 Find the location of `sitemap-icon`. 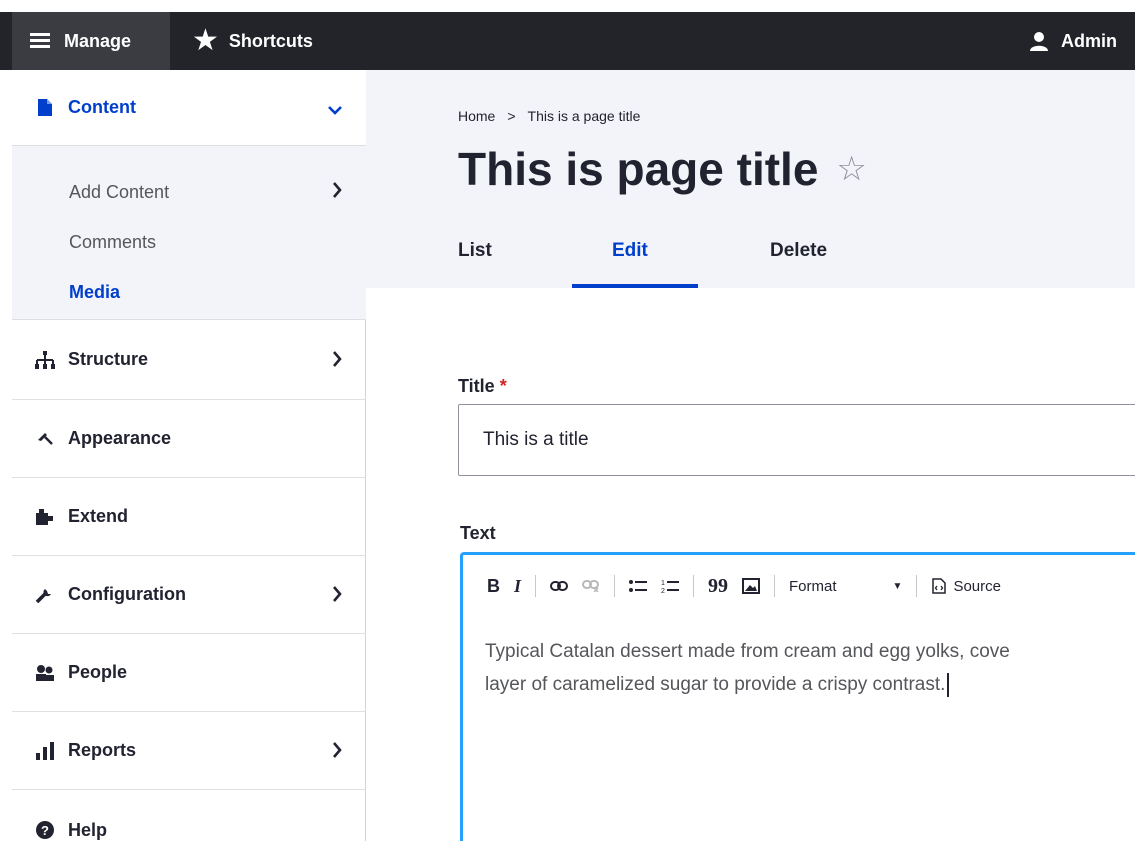

sitemap-icon is located at coordinates (45, 359).